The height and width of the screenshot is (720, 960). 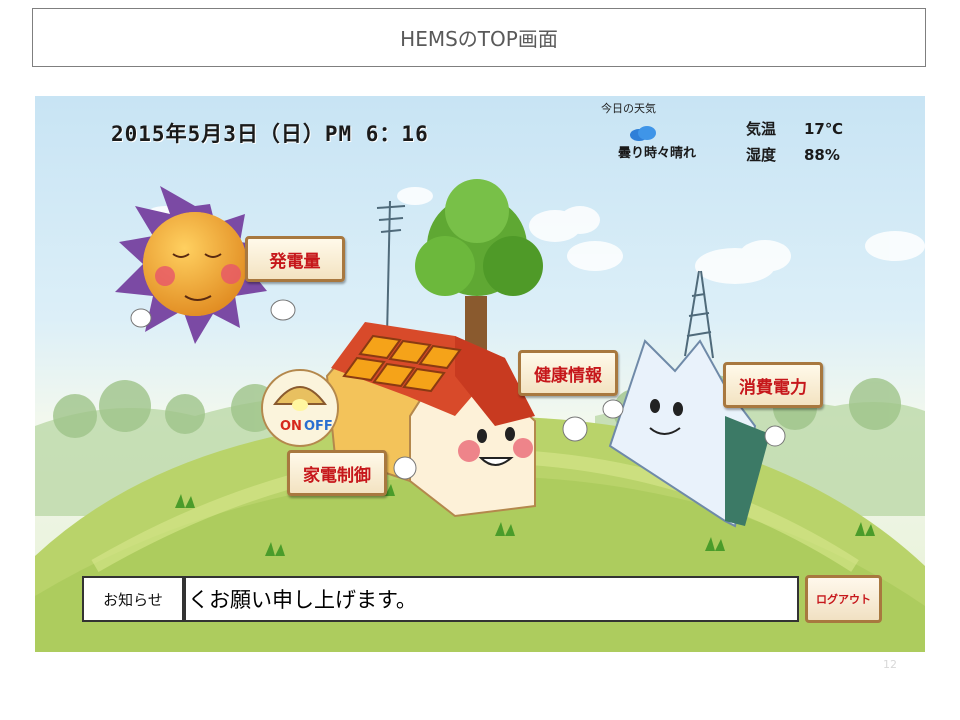 I want to click on power-consumption-button: 消費電力, so click(x=773, y=385).